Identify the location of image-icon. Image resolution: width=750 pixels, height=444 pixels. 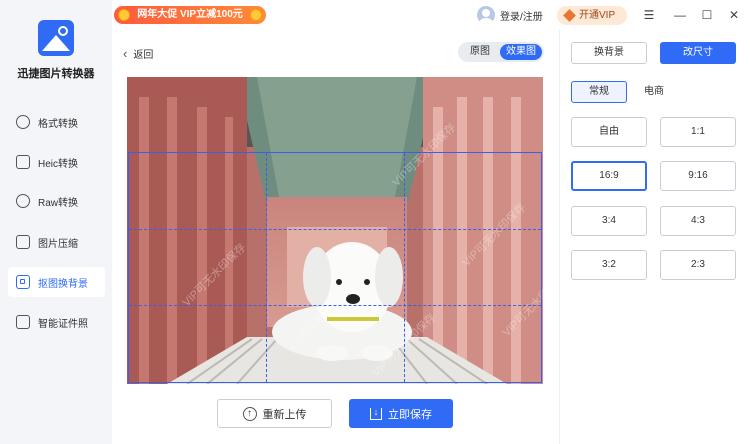
(23, 242).